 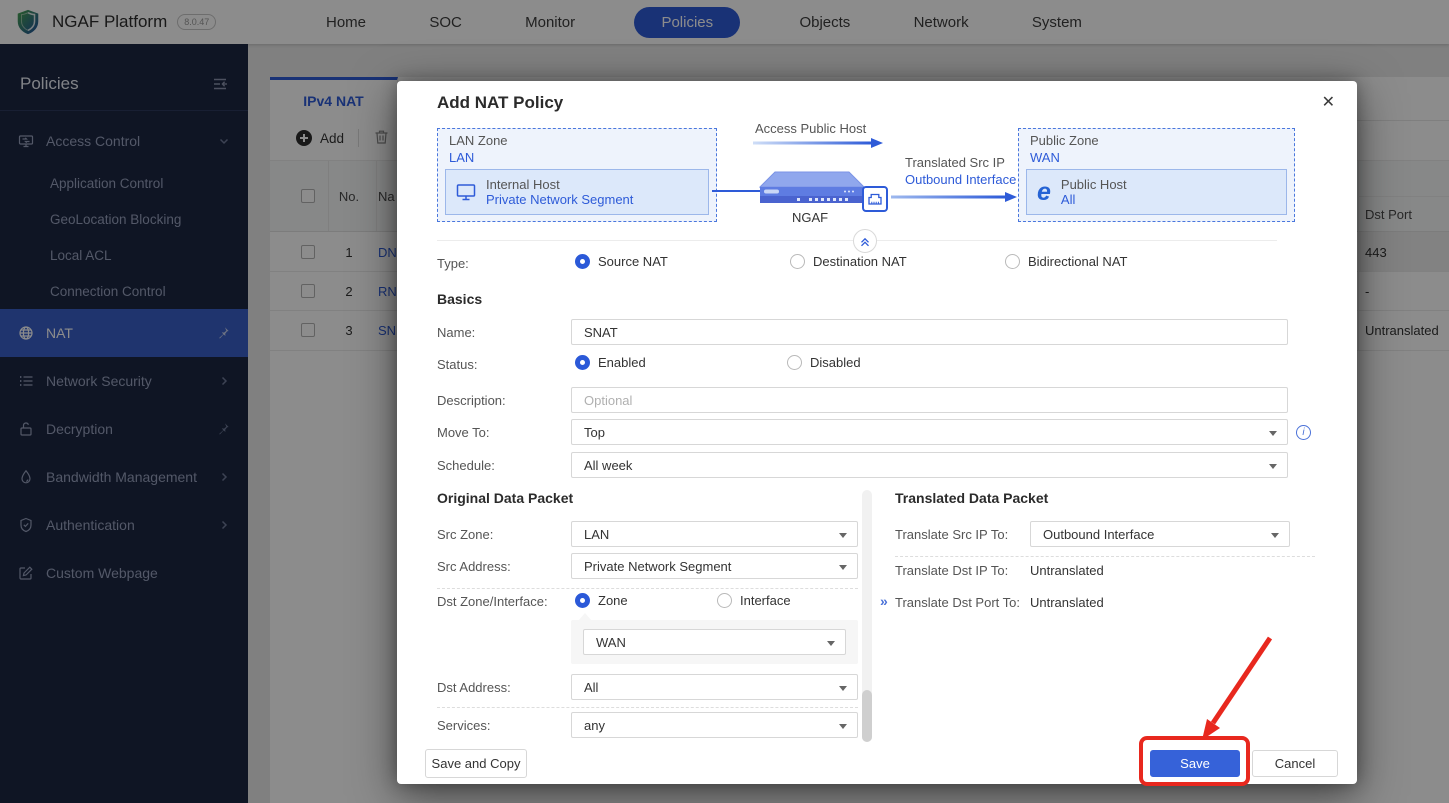 I want to click on scrollbar-thumb, so click(x=867, y=716).